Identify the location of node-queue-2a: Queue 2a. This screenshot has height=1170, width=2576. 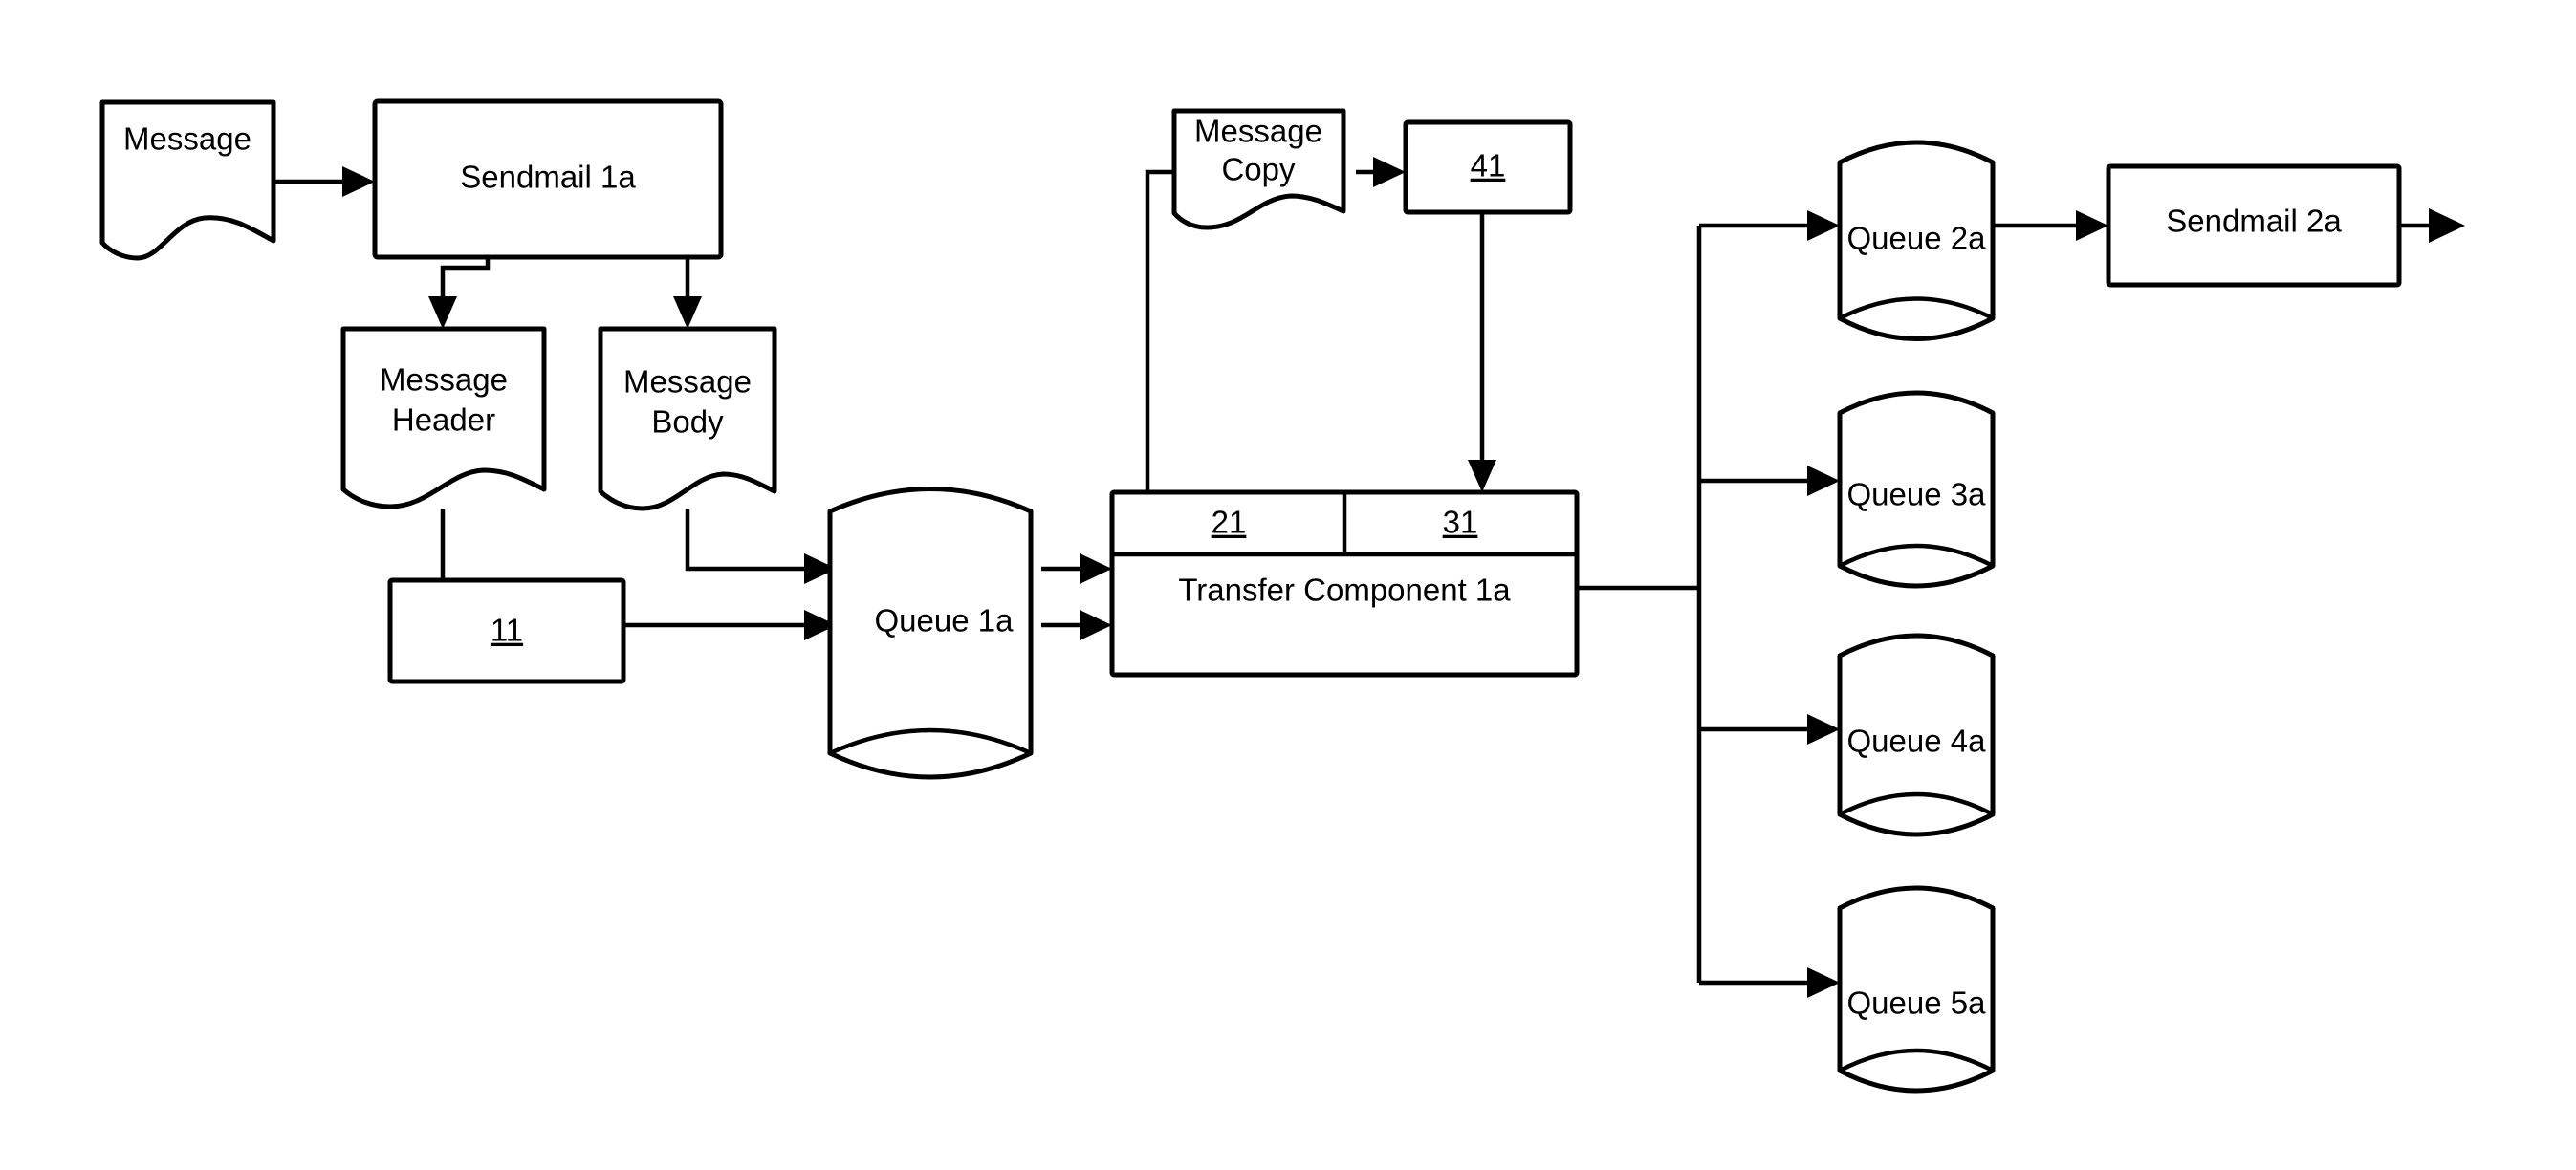
(1916, 241).